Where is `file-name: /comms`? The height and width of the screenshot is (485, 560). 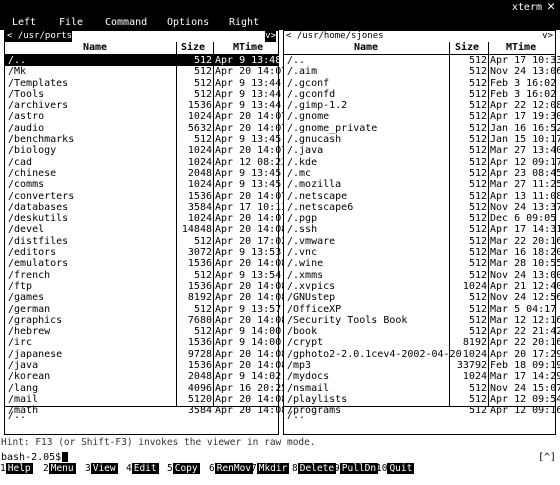
file-name: /comms is located at coordinates (26, 185).